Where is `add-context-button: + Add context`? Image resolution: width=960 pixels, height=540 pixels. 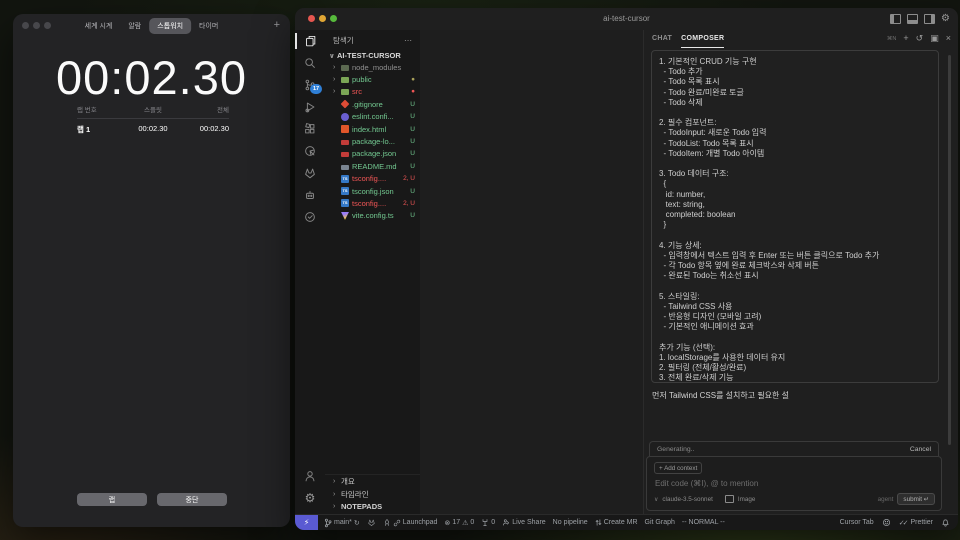 add-context-button: + Add context is located at coordinates (678, 468).